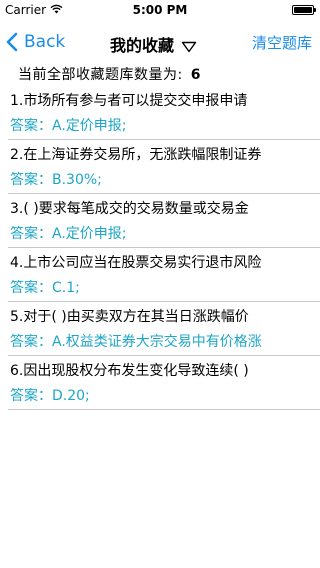 The width and height of the screenshot is (320, 568). Describe the element at coordinates (129, 101) in the screenshot. I see `question-text: 1.市场所有参与者可以提交交申报申请` at that location.